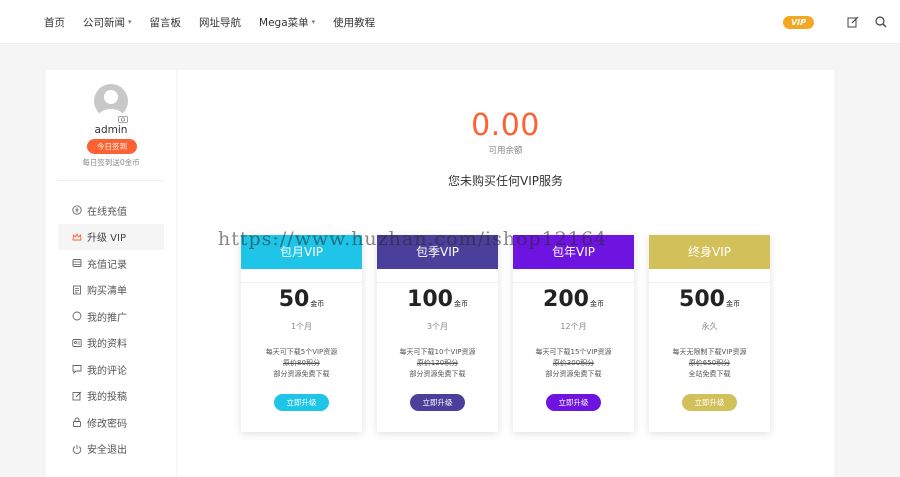 The image size is (900, 477). I want to click on plan-feature: 每天可下载15个VIP资源, so click(573, 352).